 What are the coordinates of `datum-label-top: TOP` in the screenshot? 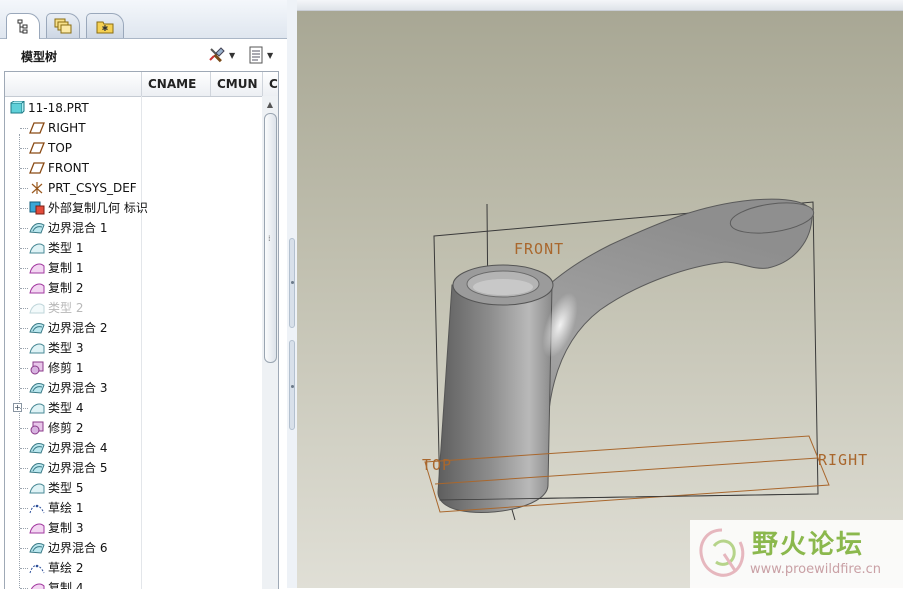 It's located at (437, 465).